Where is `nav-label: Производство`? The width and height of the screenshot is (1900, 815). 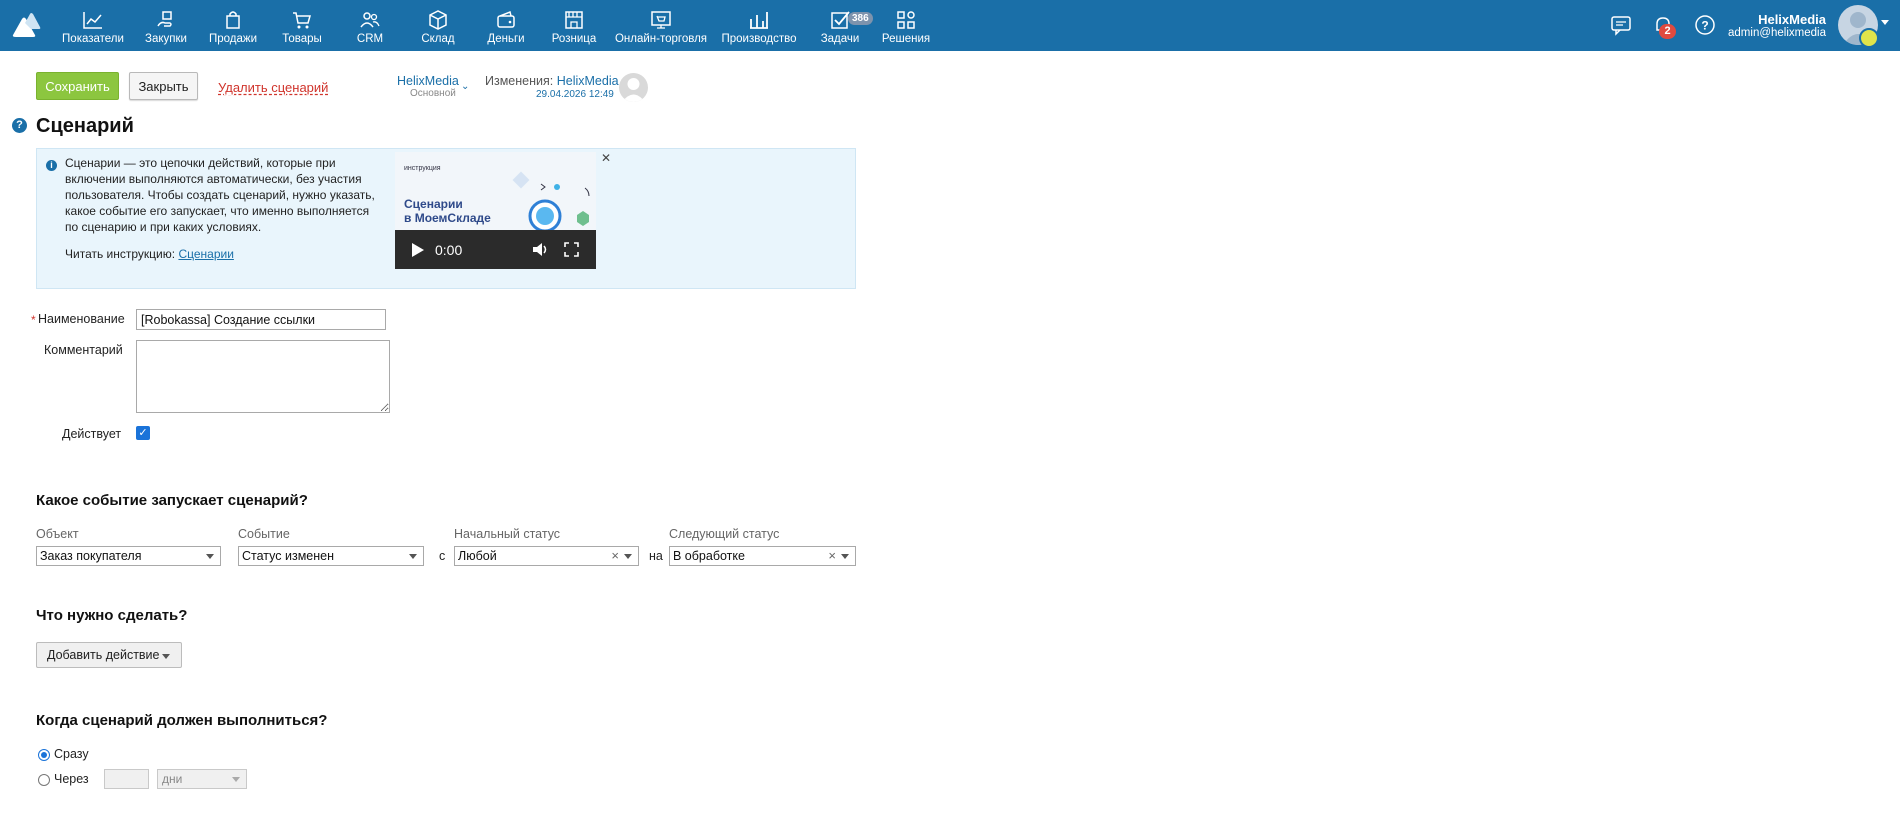 nav-label: Производство is located at coordinates (759, 39).